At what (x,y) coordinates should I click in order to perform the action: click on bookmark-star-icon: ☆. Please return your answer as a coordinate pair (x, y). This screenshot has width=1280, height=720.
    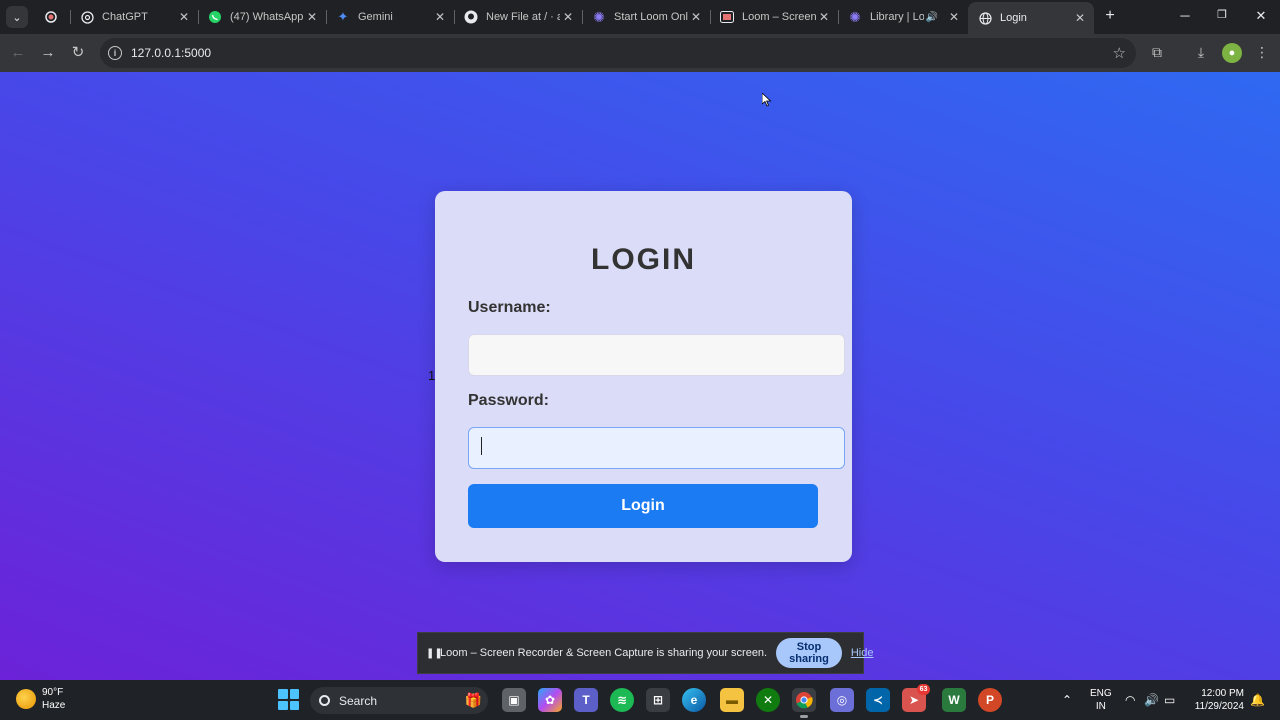
    Looking at the image, I should click on (1119, 53).